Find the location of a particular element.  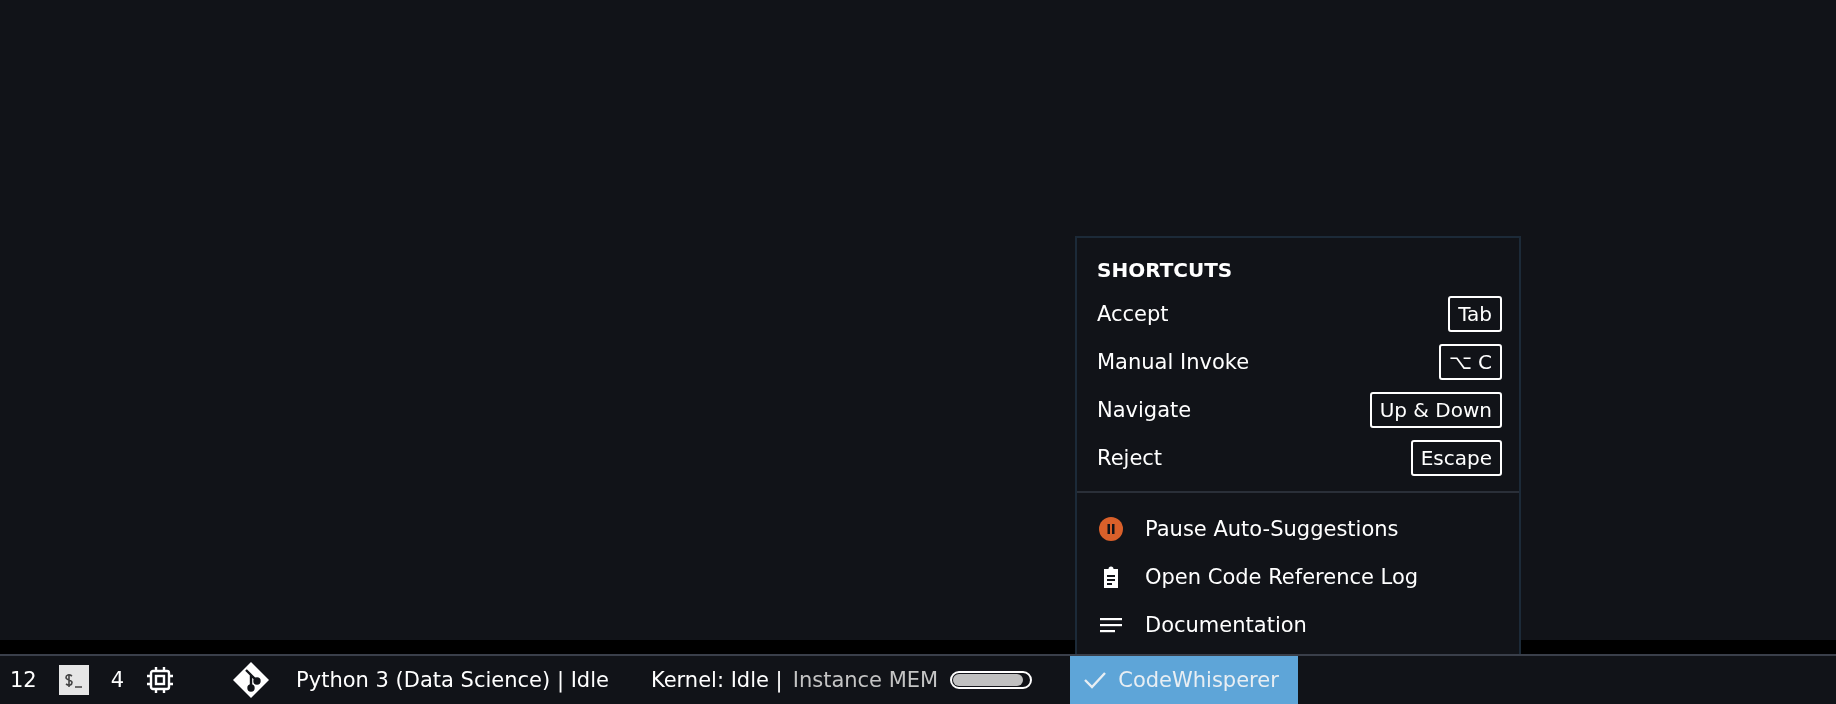

git-icon is located at coordinates (251, 680).